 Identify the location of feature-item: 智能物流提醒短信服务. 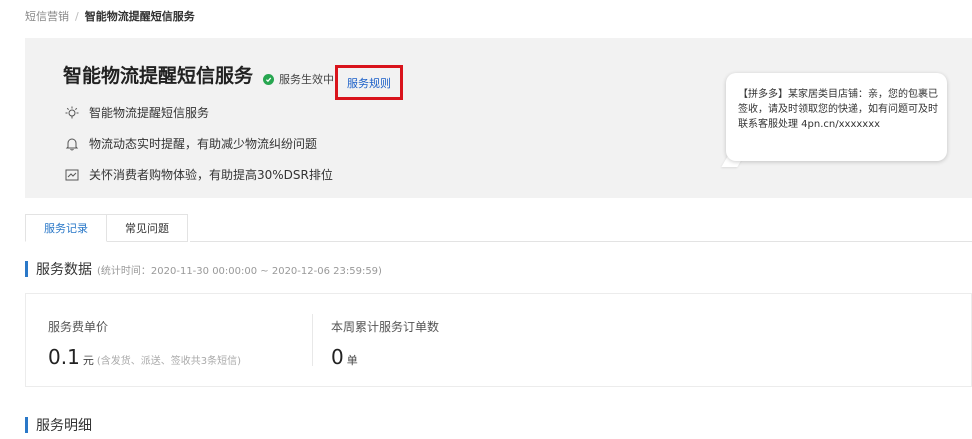
(137, 112).